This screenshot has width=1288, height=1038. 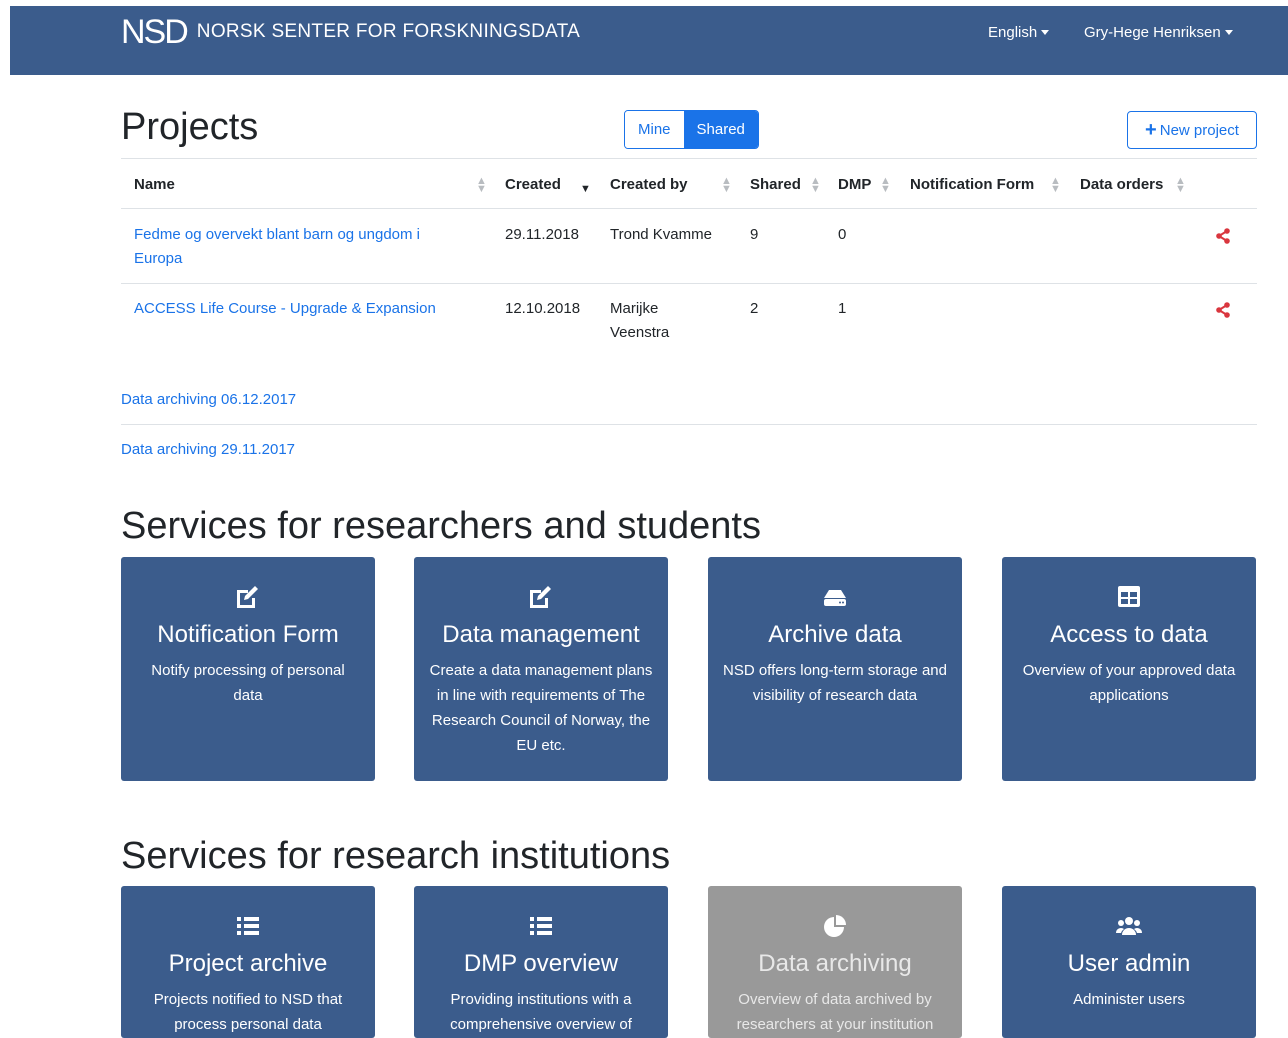 I want to click on dmp-cell: 0, so click(x=842, y=234).